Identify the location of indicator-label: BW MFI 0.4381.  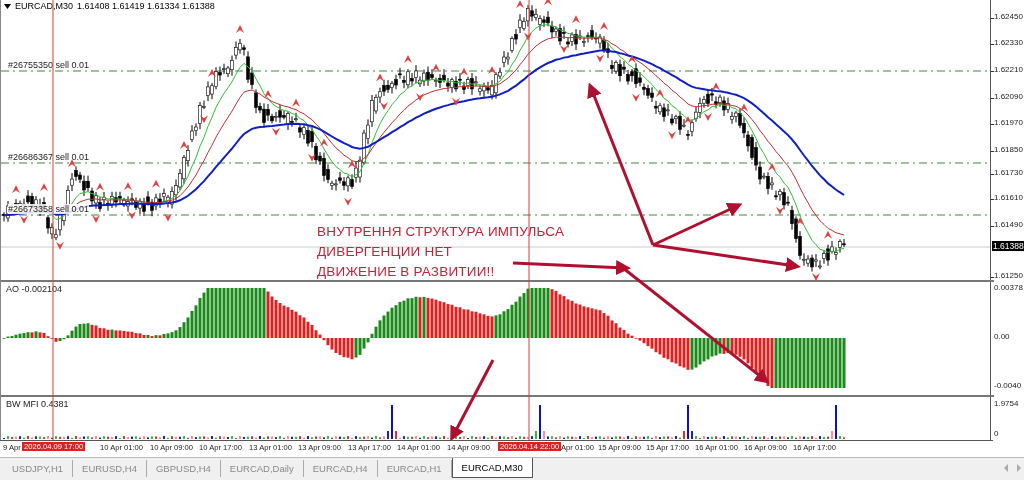
(37, 404).